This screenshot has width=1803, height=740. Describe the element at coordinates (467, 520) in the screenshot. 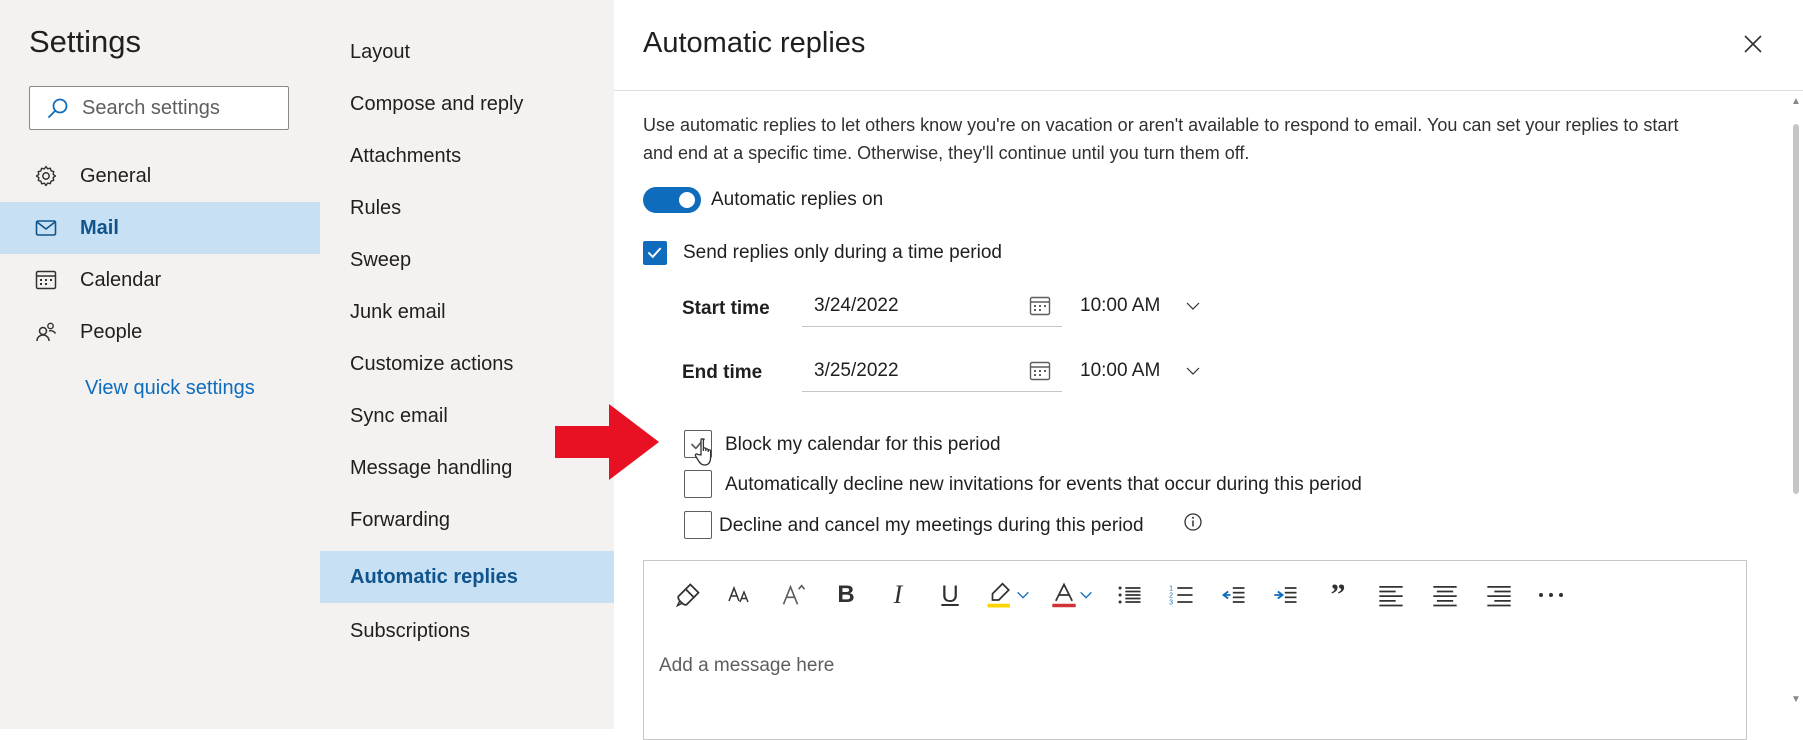

I see `mail-nav-forwarding: Forwarding` at that location.